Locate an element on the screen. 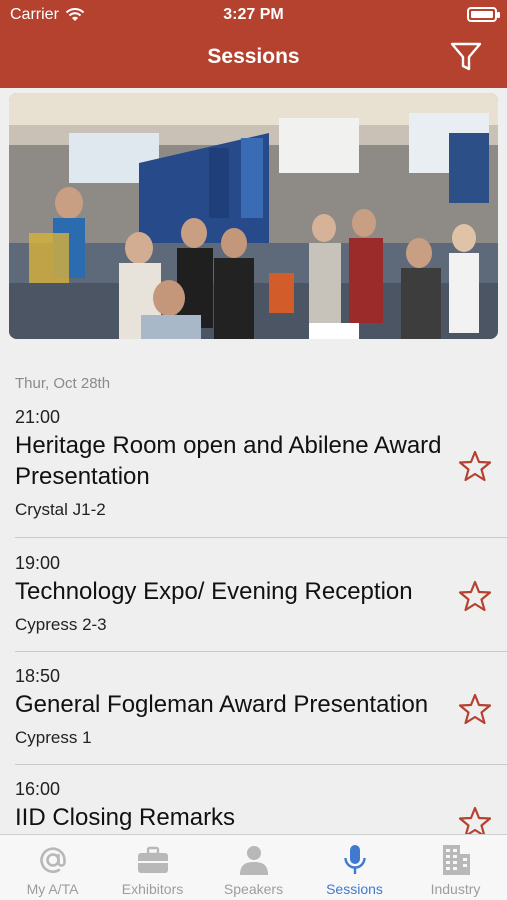 The width and height of the screenshot is (507, 900). tab-label: Sessions is located at coordinates (354, 889).